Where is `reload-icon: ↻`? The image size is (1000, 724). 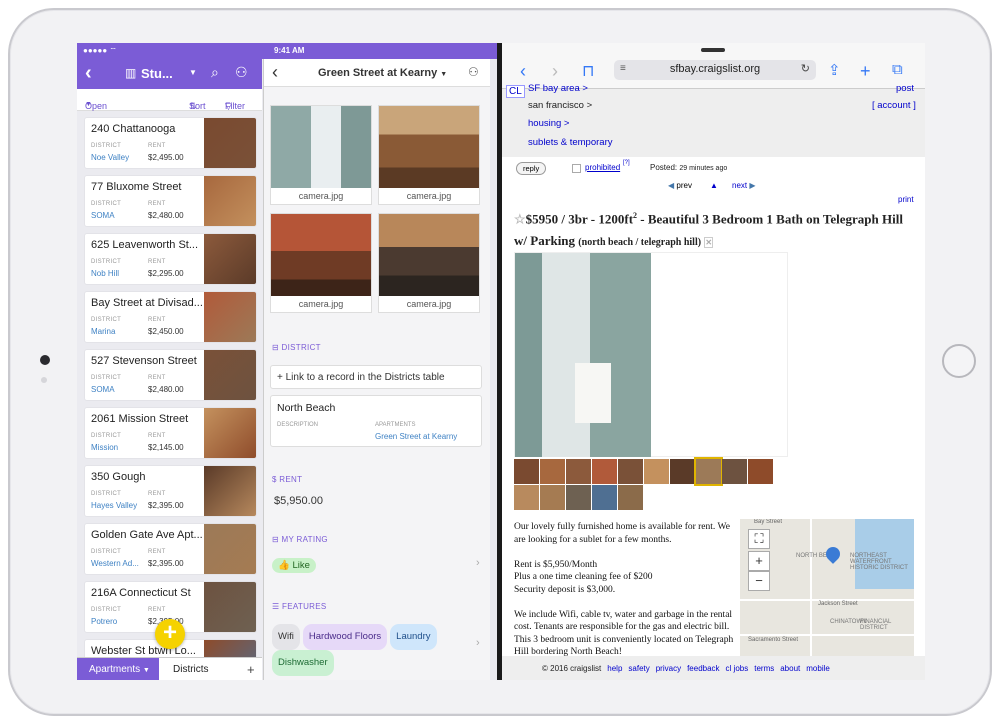 reload-icon: ↻ is located at coordinates (805, 68).